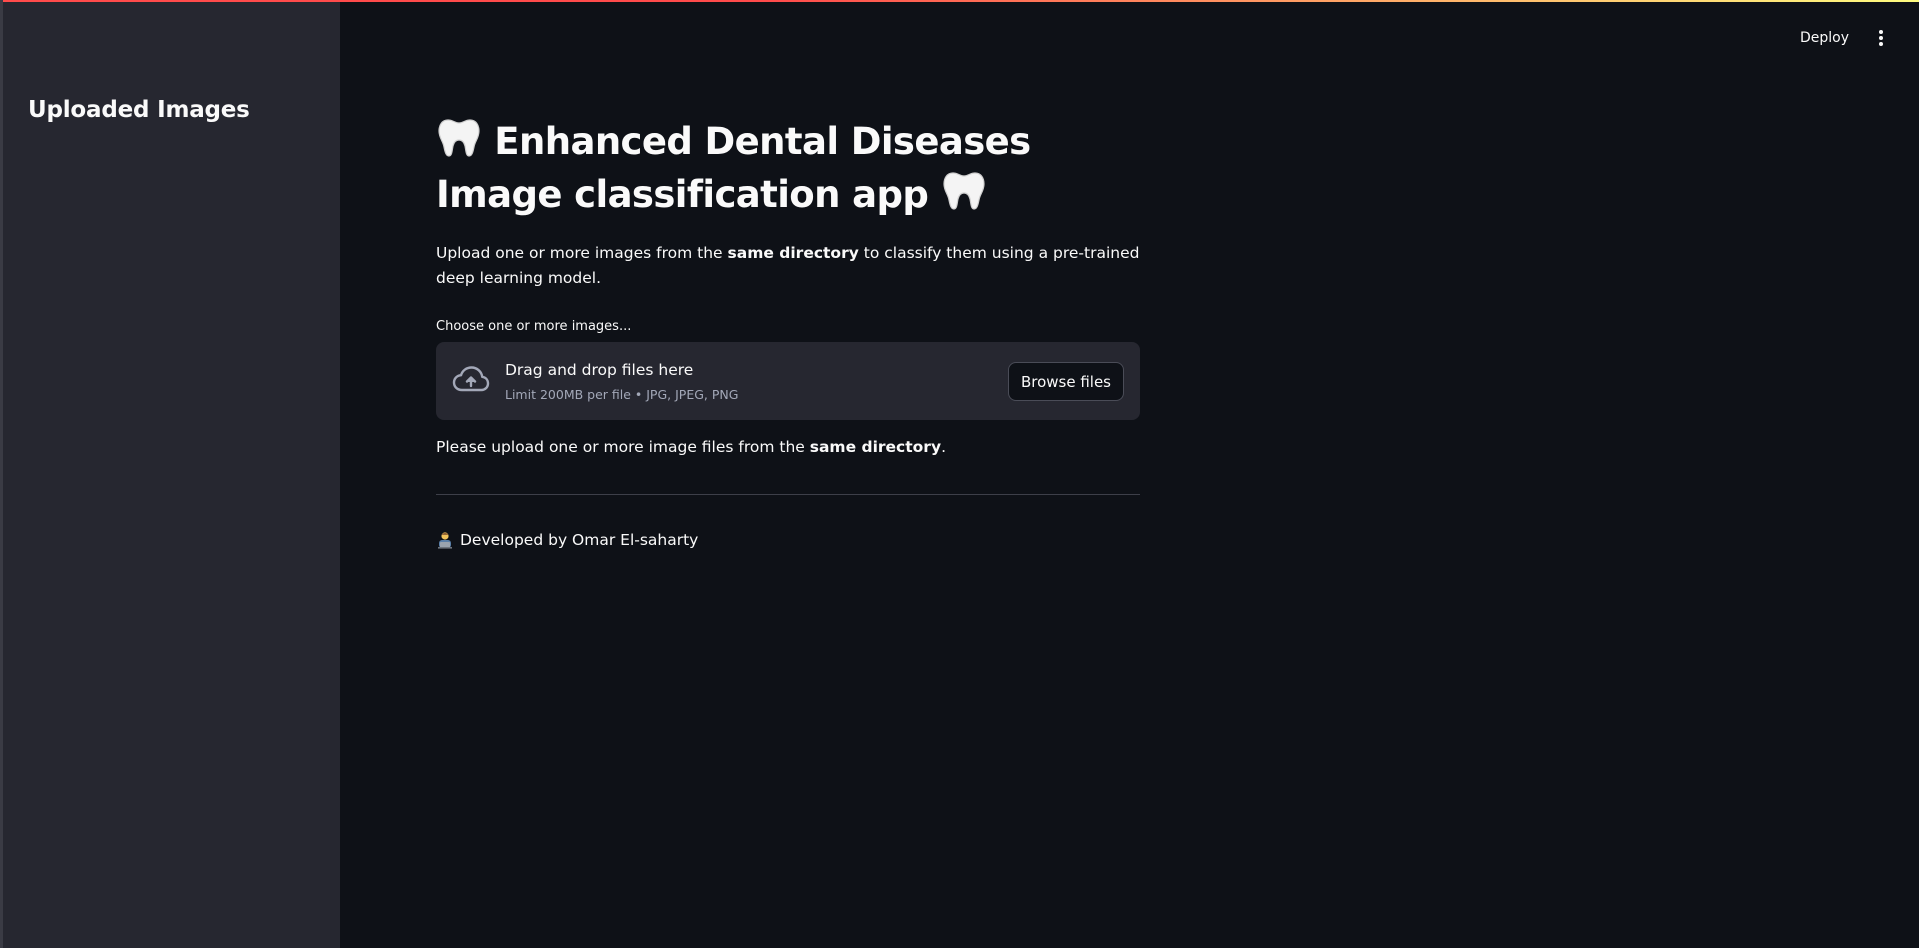  What do you see at coordinates (579, 540) in the screenshot?
I see `footer-text: Developed by Omar El-saharty` at bounding box center [579, 540].